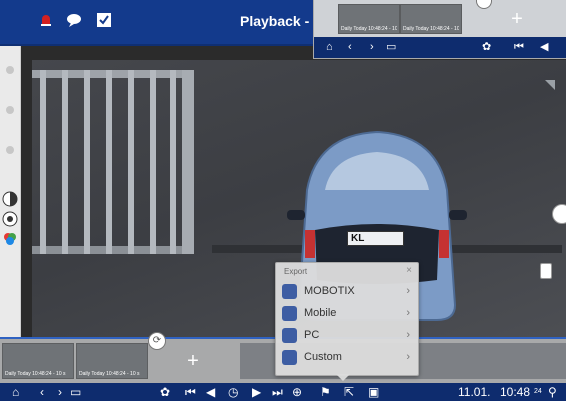 This screenshot has height=401, width=566. What do you see at coordinates (409, 270) in the screenshot?
I see `close-icon: ×` at bounding box center [409, 270].